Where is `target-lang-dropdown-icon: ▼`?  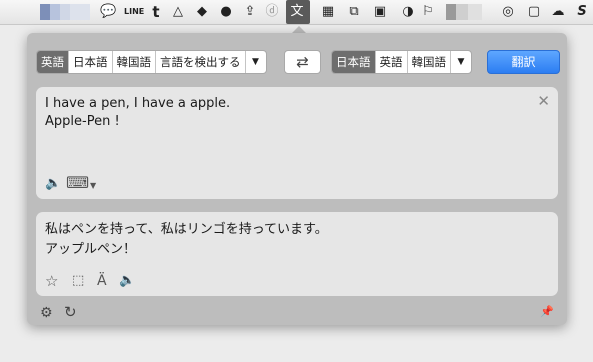
target-lang-dropdown-icon: ▼ is located at coordinates (461, 62).